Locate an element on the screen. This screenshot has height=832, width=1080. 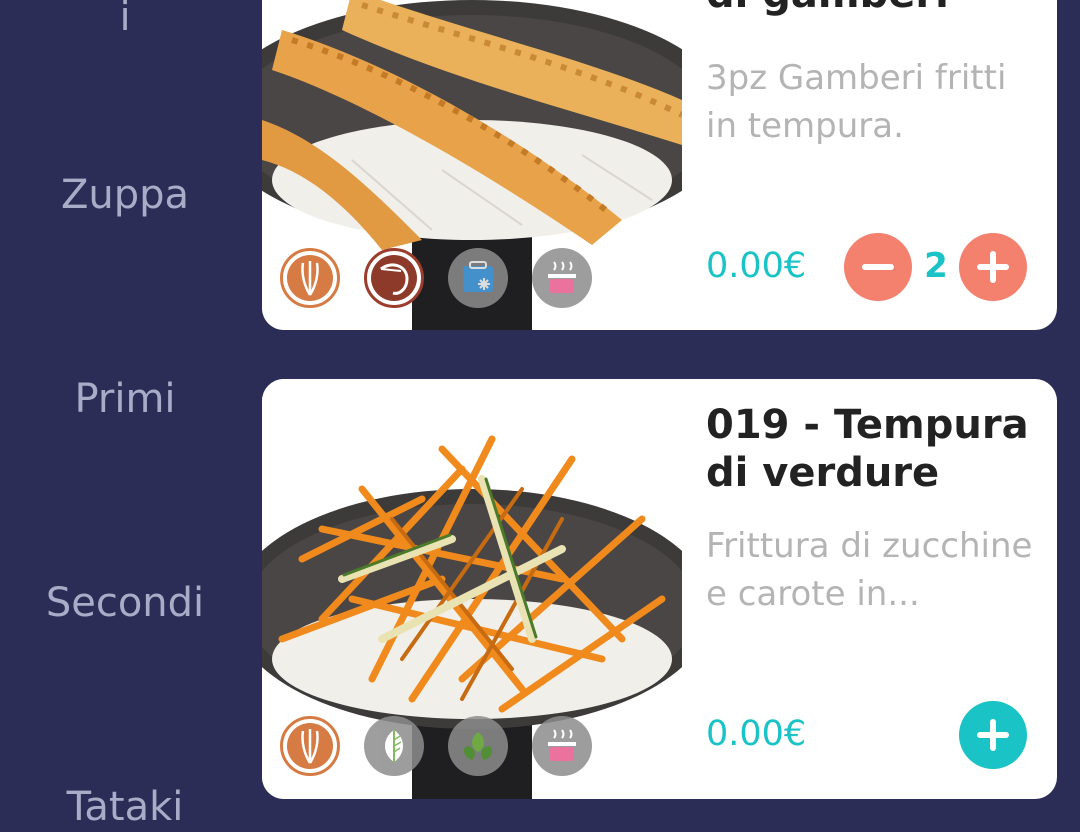
category-item-secondi: Secondi is located at coordinates (125, 603).